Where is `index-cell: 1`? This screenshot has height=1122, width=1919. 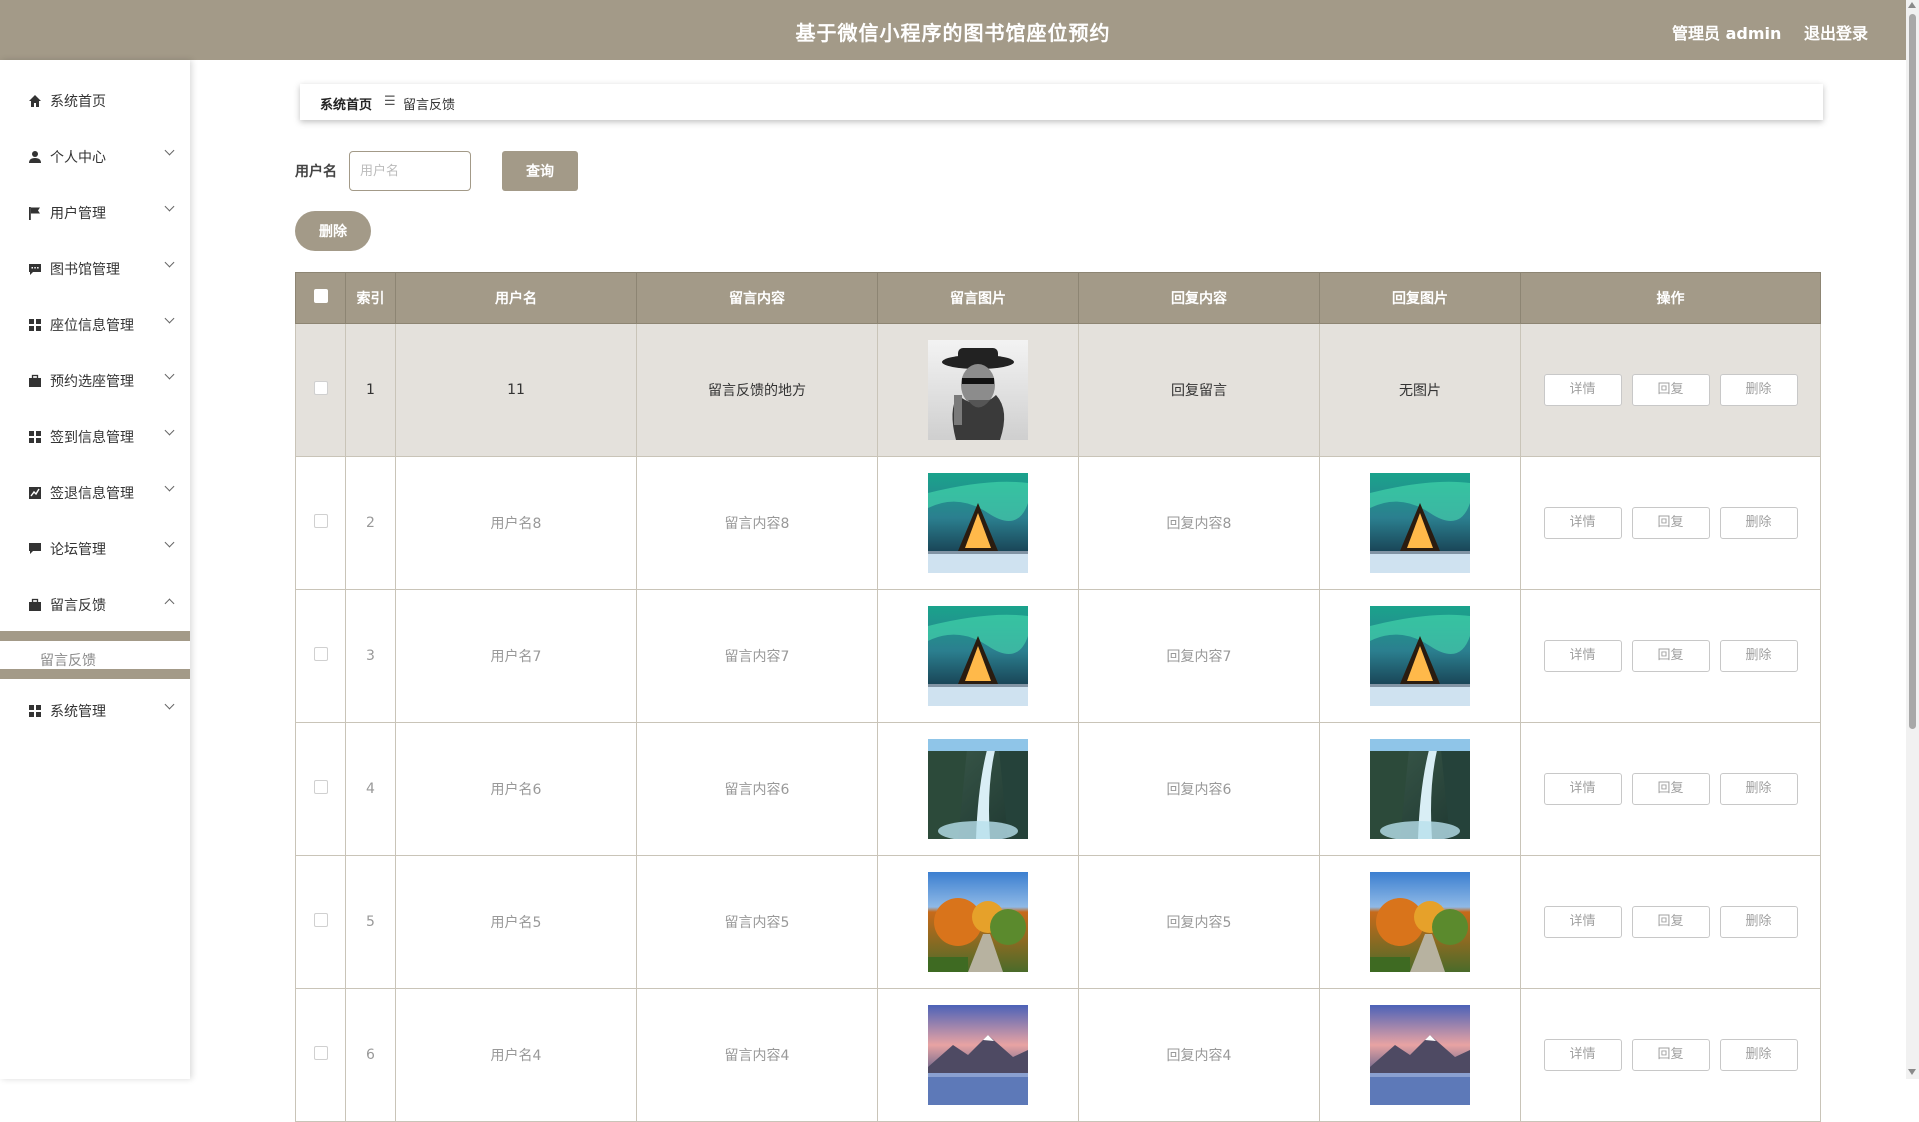 index-cell: 1 is located at coordinates (370, 390).